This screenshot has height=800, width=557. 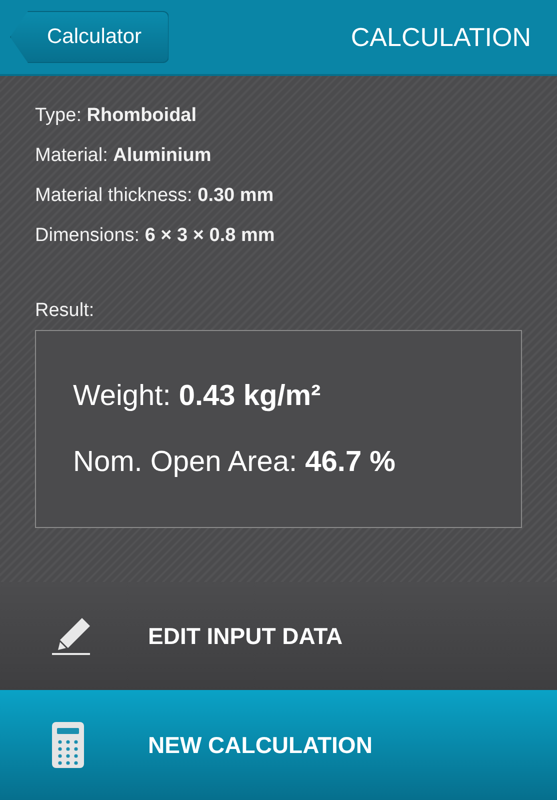 What do you see at coordinates (72, 636) in the screenshot?
I see `pencil-icon` at bounding box center [72, 636].